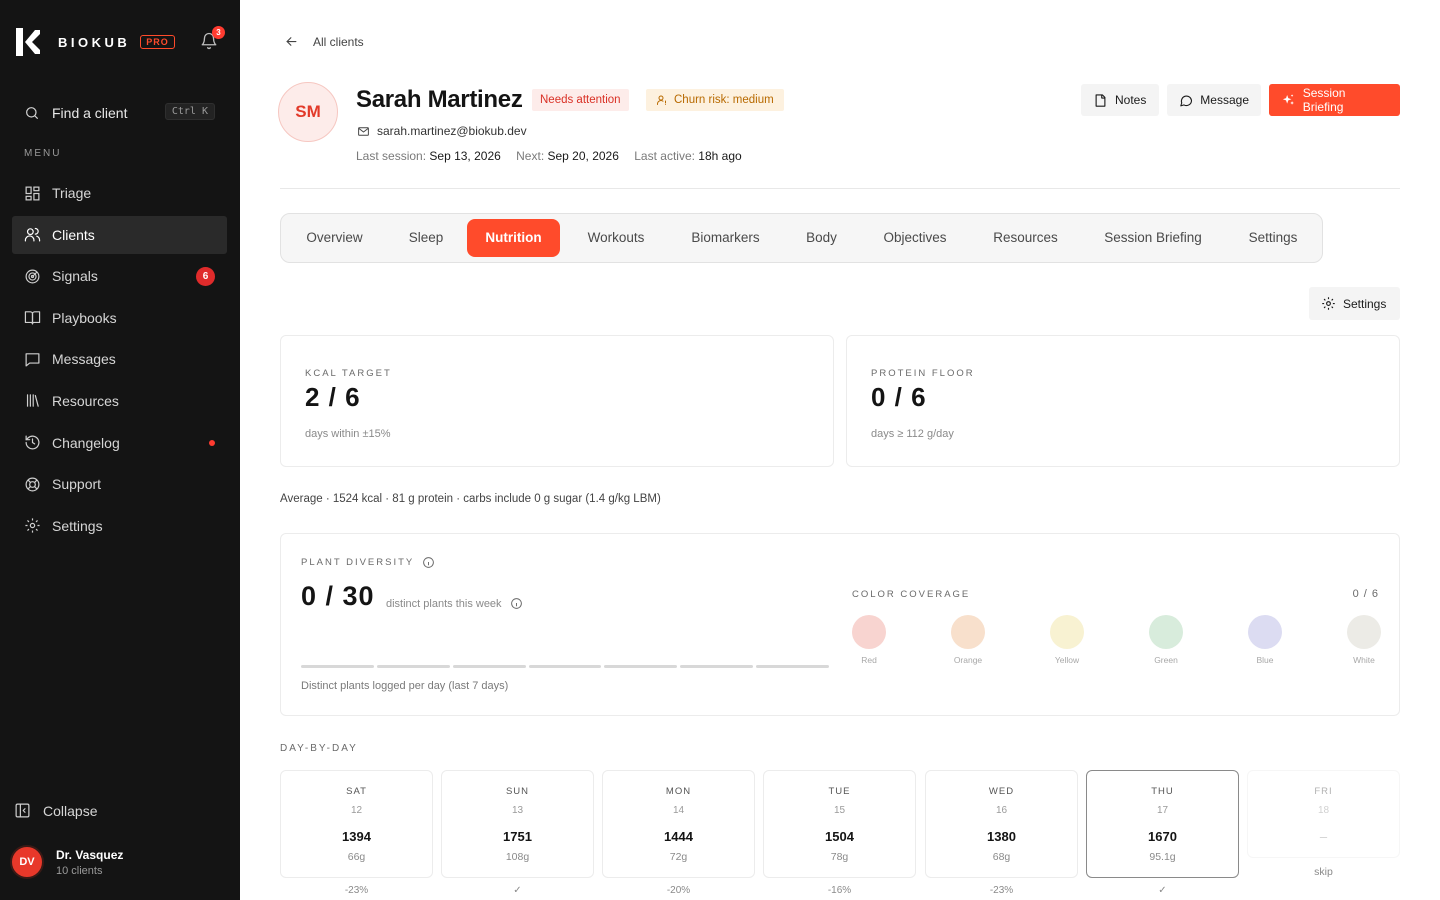 This screenshot has height=900, width=1440. I want to click on plant-diversity-description: distinct plants this week, so click(454, 603).